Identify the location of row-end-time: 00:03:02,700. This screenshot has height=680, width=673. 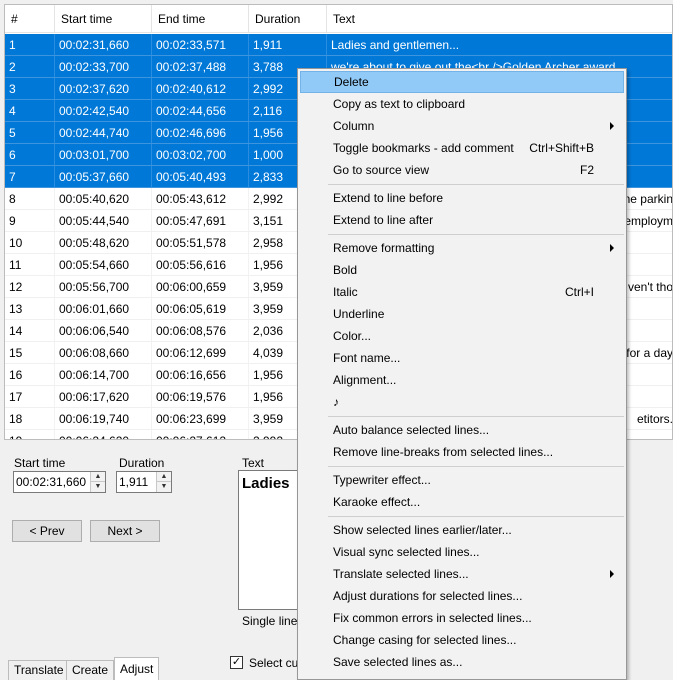
(200, 155).